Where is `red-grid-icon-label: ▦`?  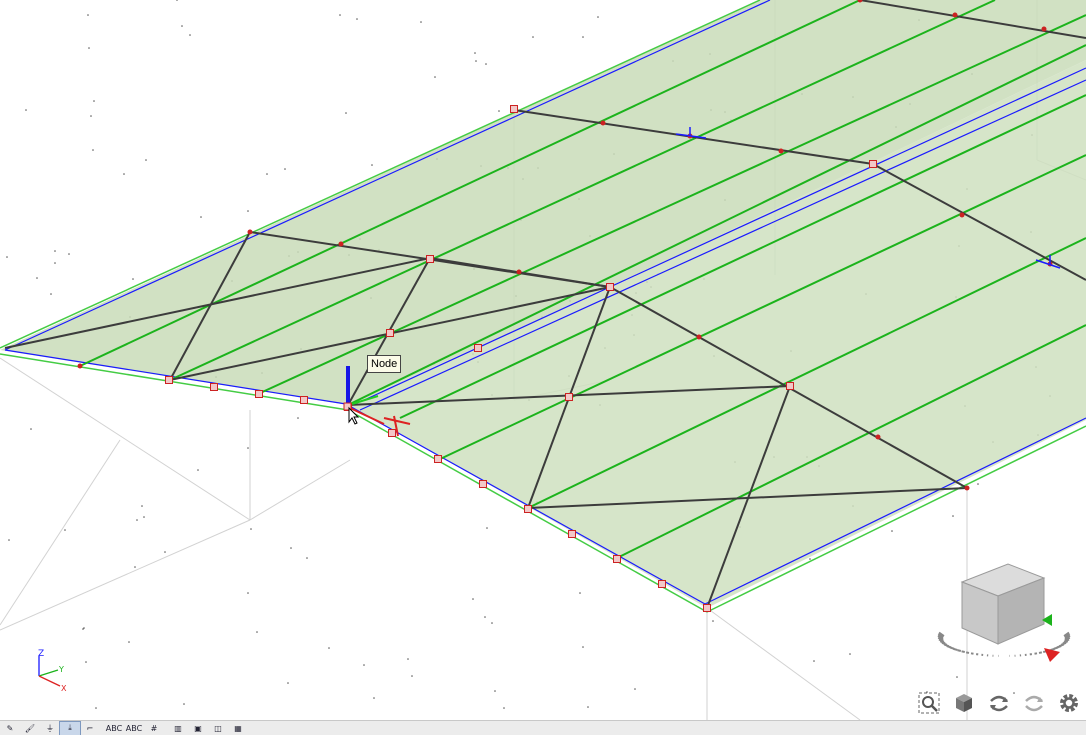
red-grid-icon-label: ▦ is located at coordinates (238, 728).